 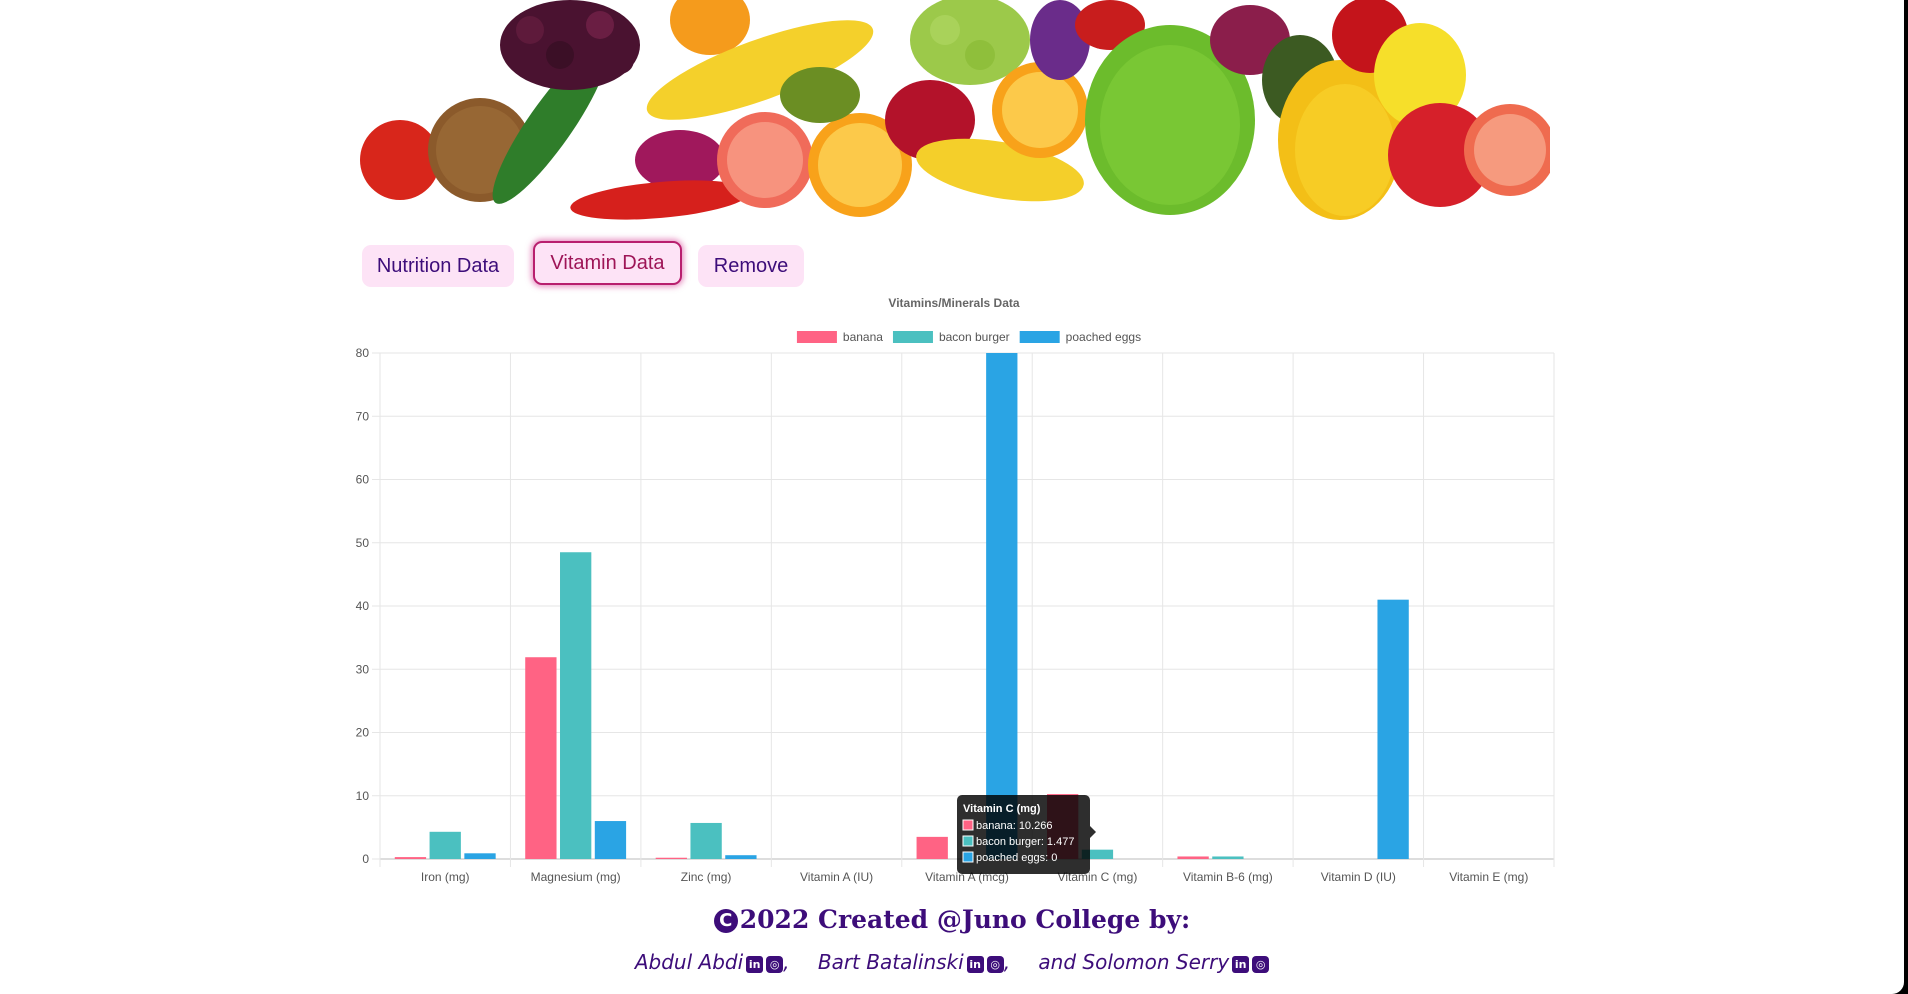 What do you see at coordinates (725, 921) in the screenshot?
I see `copyright-icon: C` at bounding box center [725, 921].